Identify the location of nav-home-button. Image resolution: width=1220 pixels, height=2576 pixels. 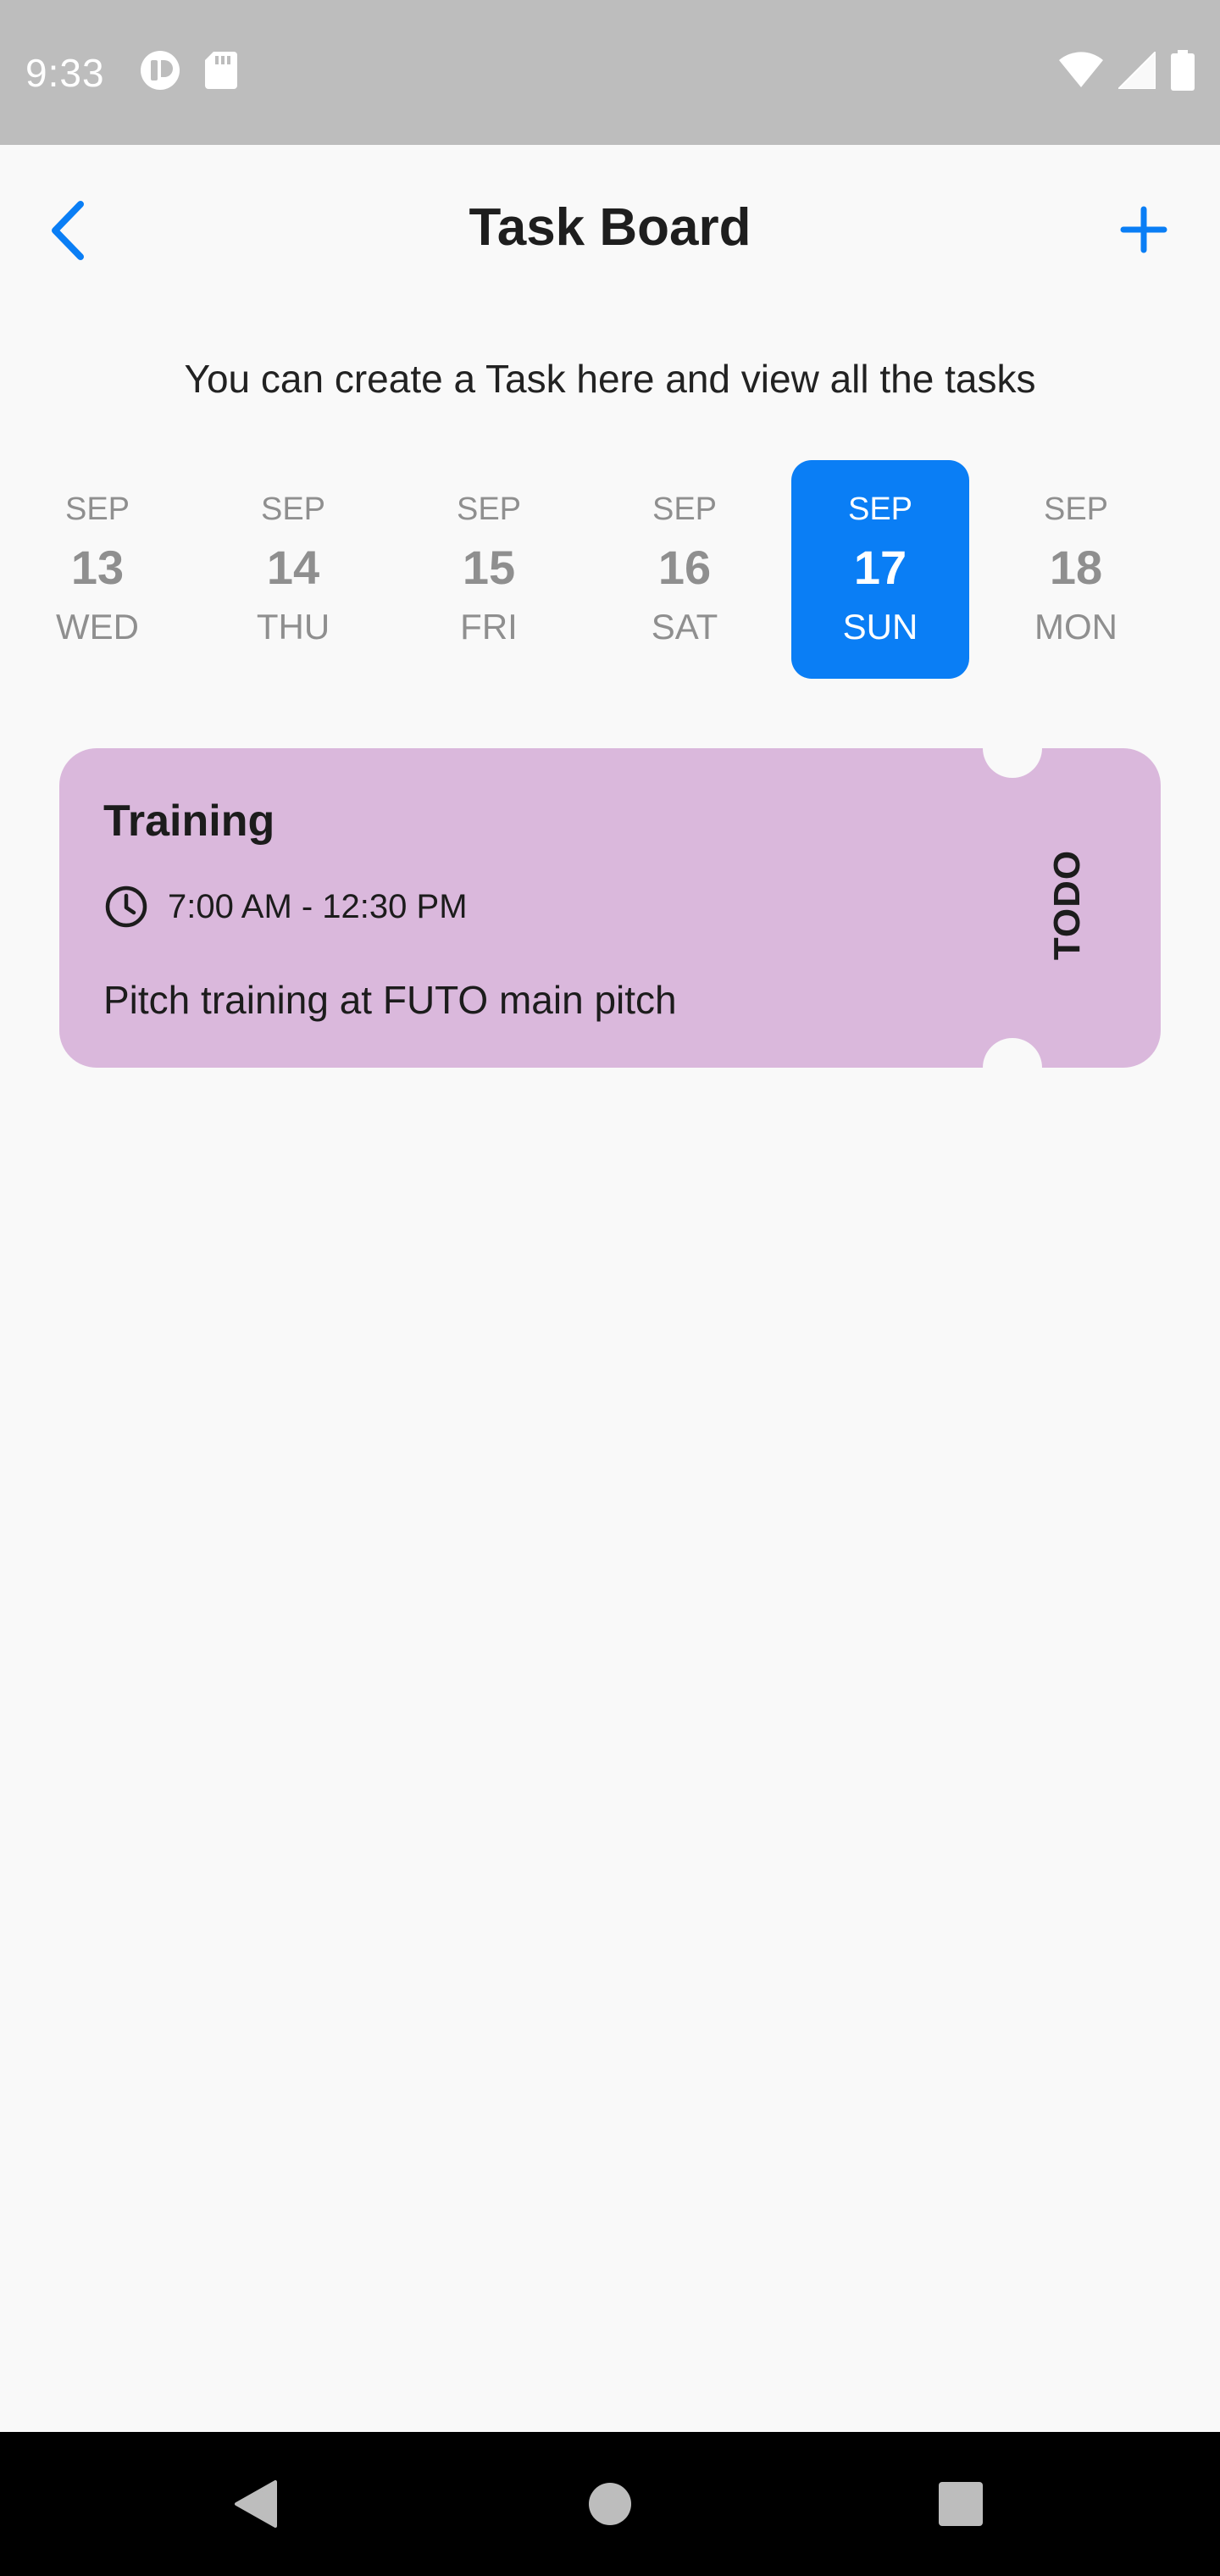
(610, 2504).